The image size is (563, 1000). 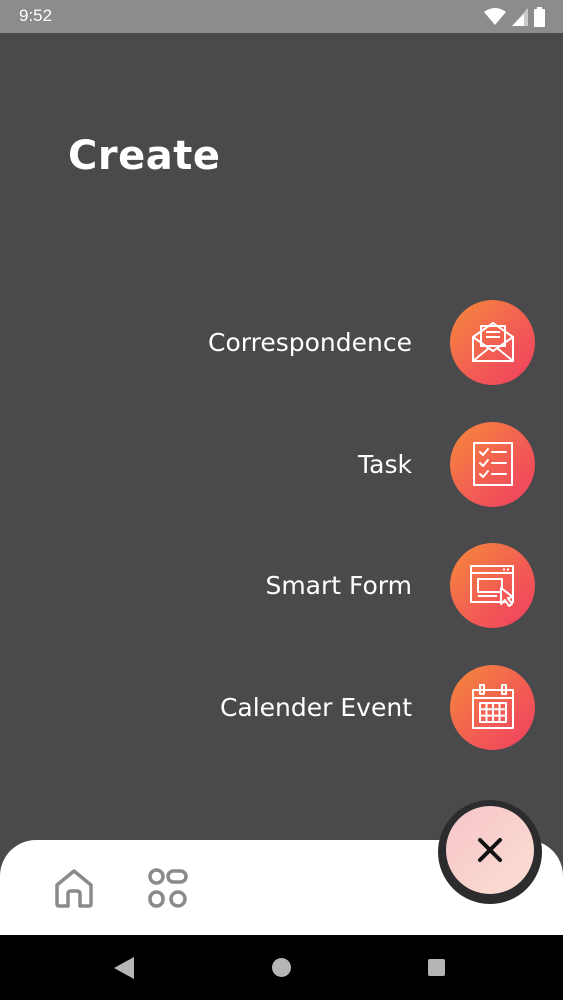 What do you see at coordinates (338, 585) in the screenshot?
I see `action-label: Smart Form` at bounding box center [338, 585].